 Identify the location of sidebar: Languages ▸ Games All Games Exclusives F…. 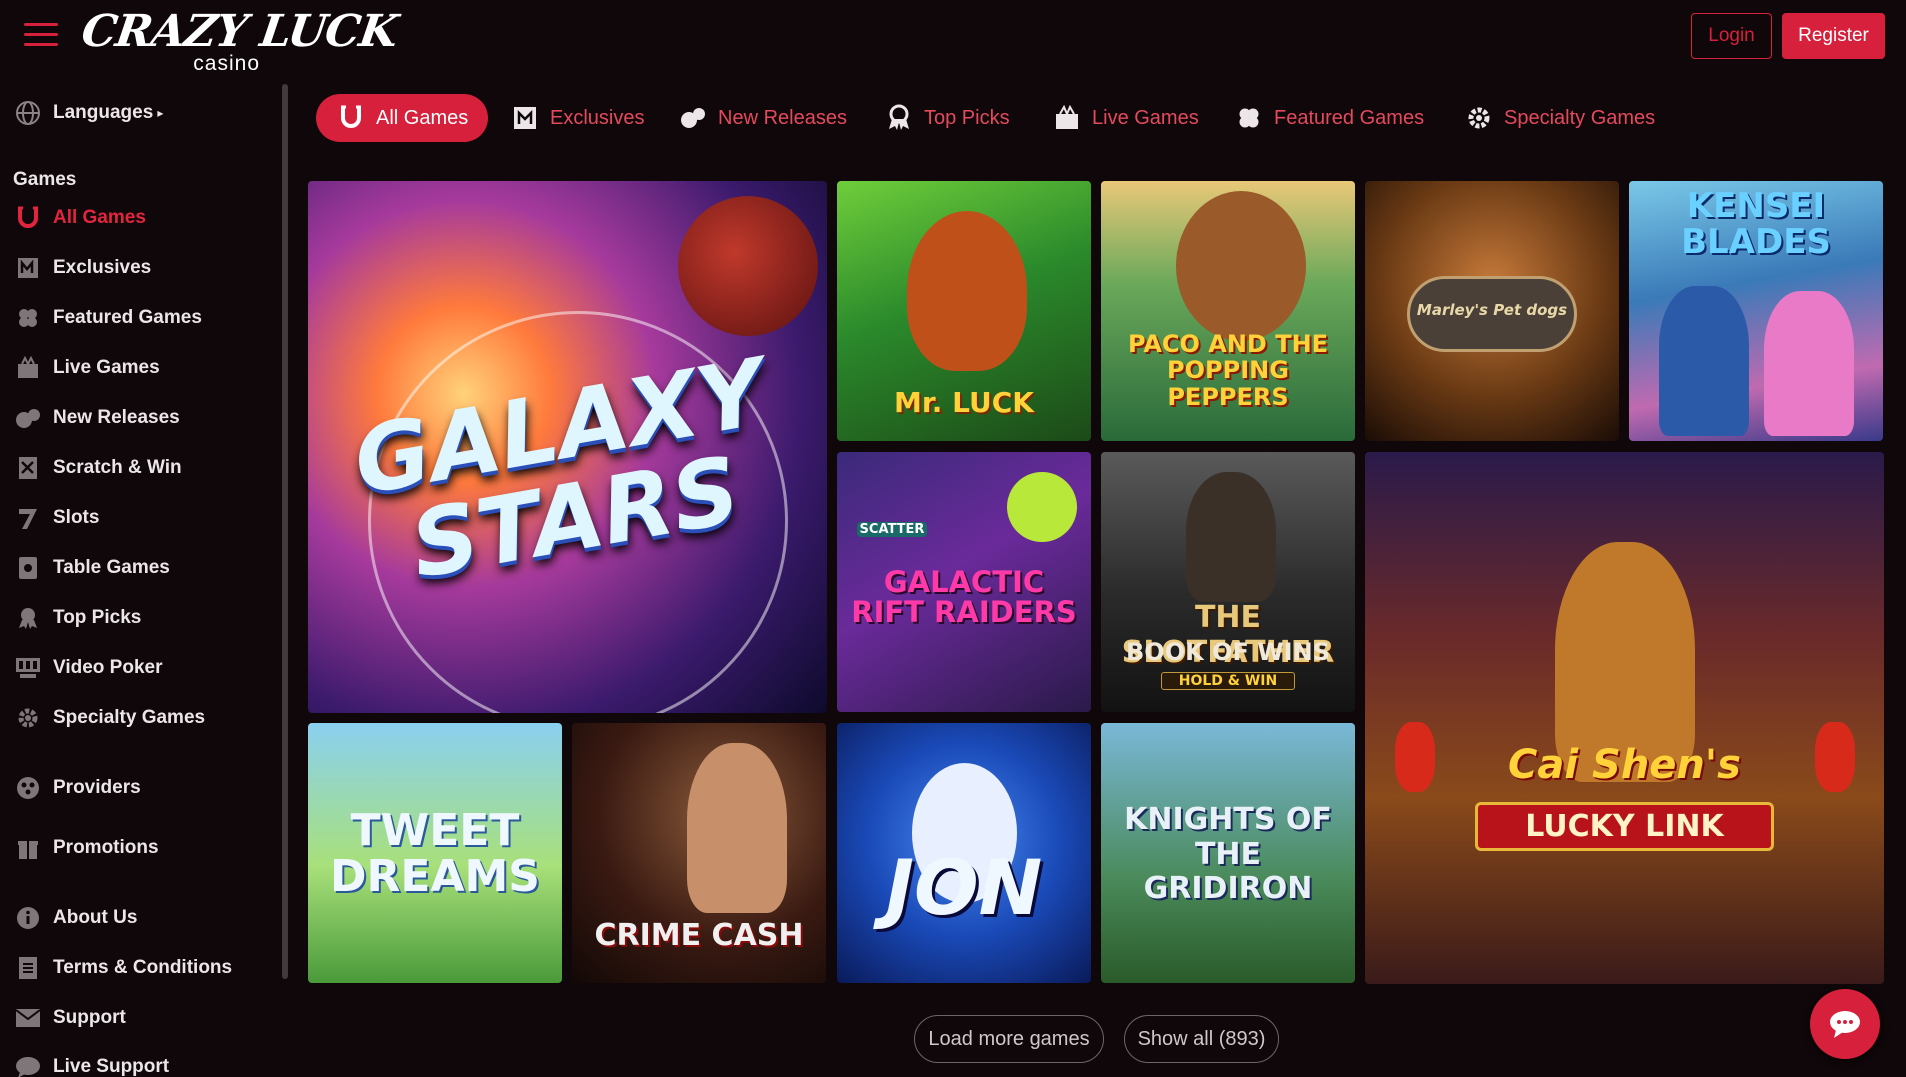
(146, 575).